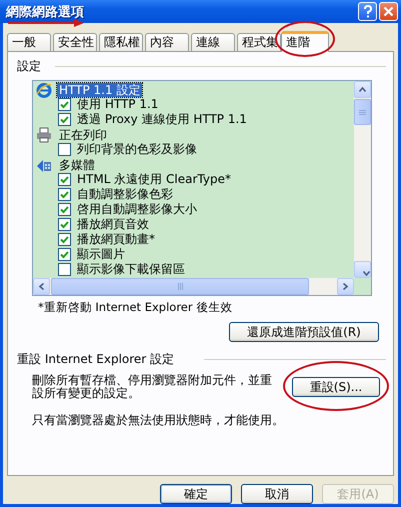  I want to click on scroll-left-button, so click(41, 286).